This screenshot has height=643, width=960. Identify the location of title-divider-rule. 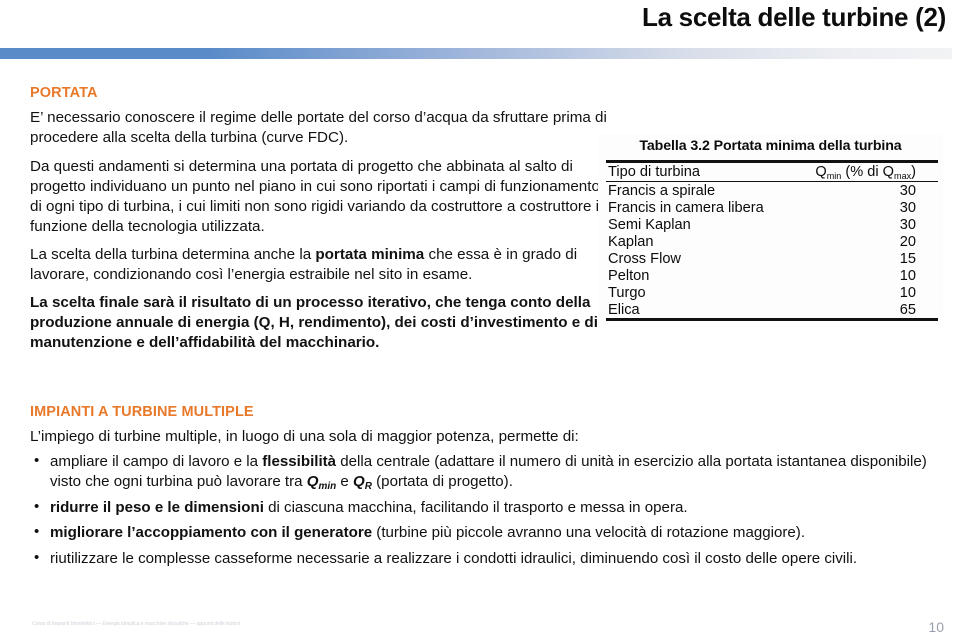
(476, 53).